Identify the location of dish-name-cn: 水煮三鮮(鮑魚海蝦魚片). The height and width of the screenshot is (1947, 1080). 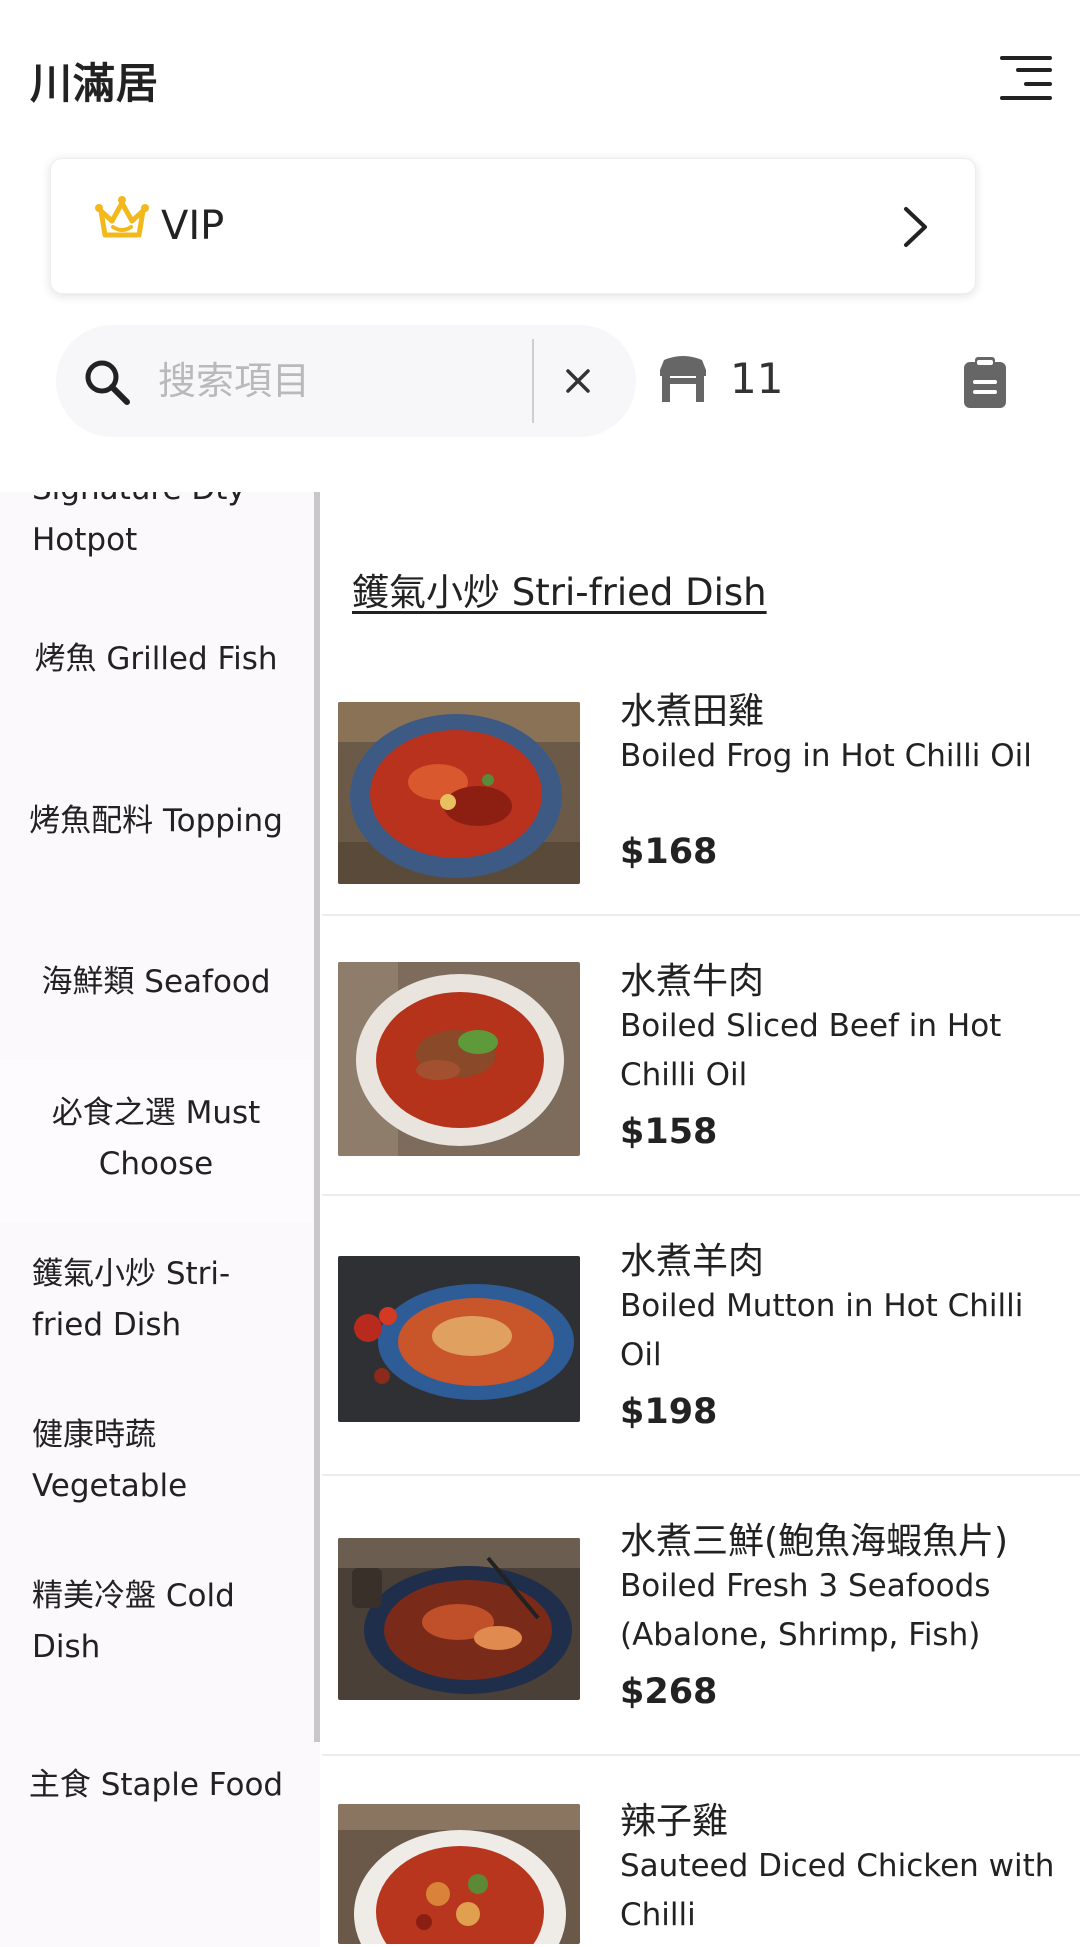
(814, 1541).